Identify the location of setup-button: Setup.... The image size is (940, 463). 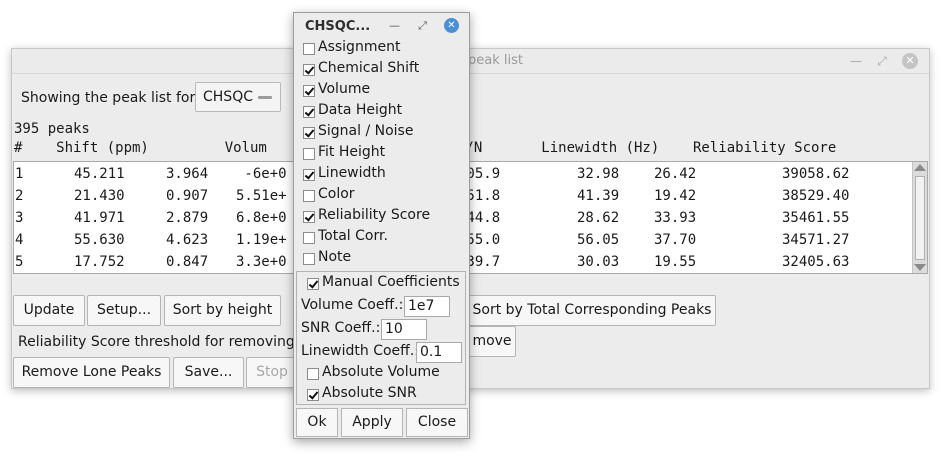
(124, 310).